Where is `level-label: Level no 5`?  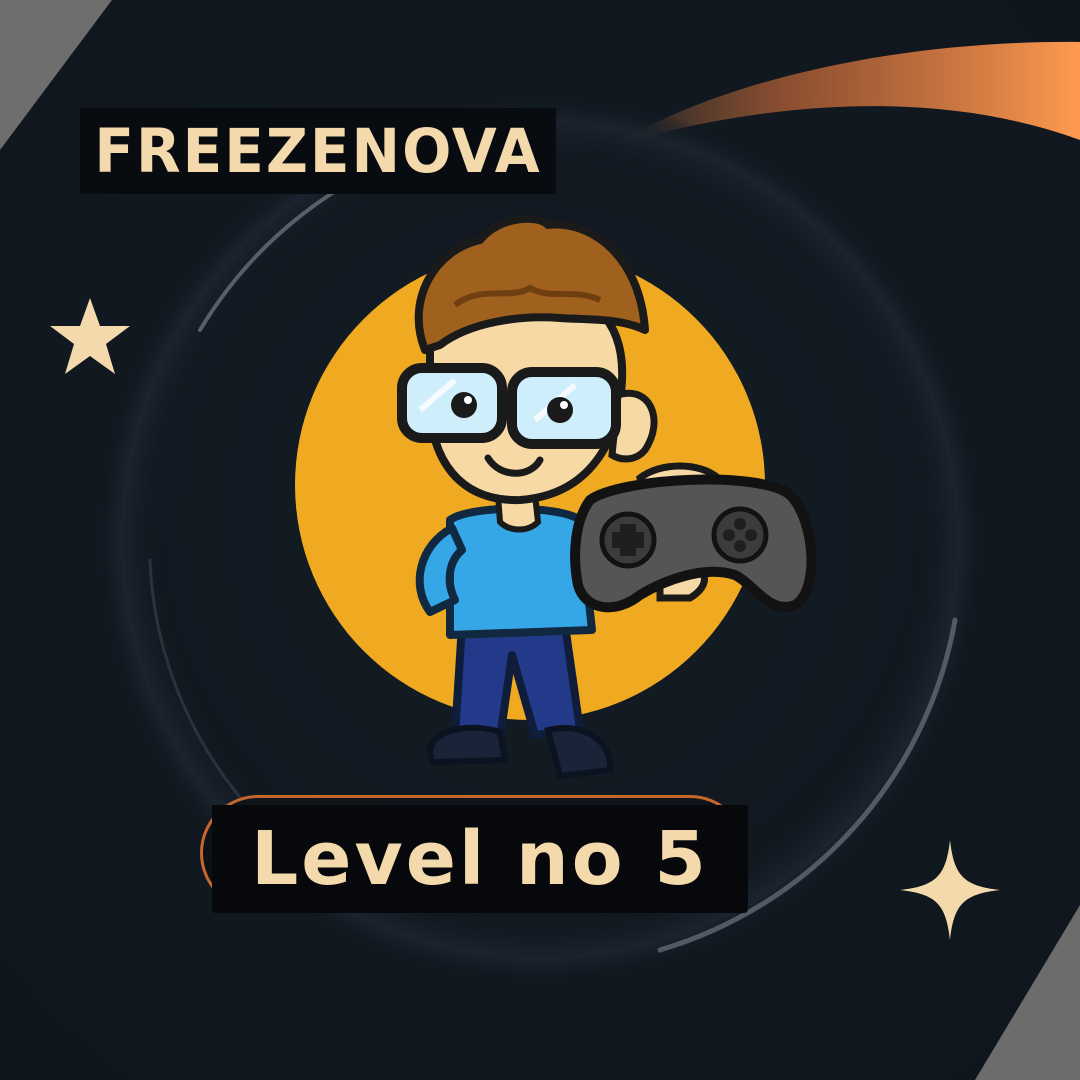 level-label: Level no 5 is located at coordinates (480, 859).